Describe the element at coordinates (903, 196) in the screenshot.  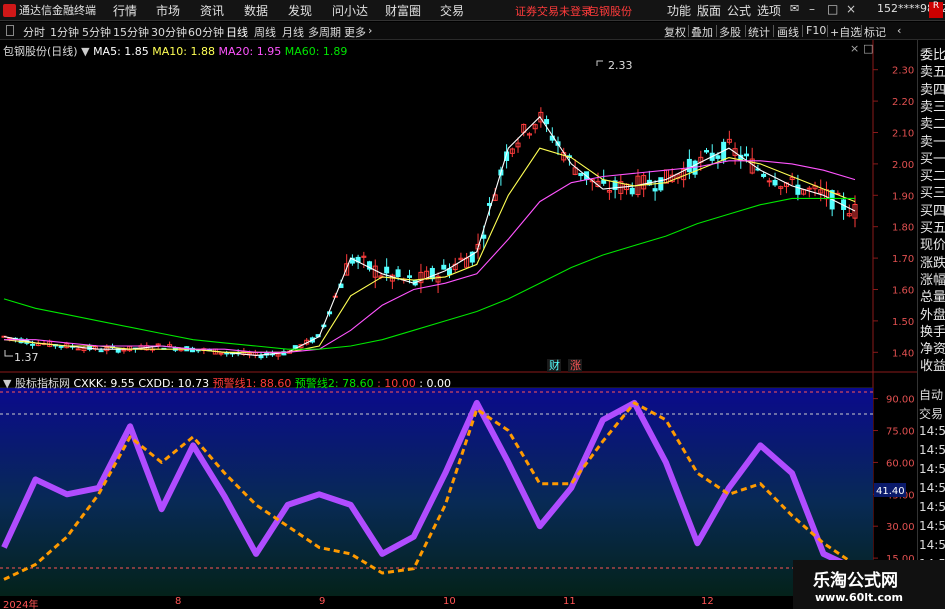
I see `price-tick-label: 1.90` at that location.